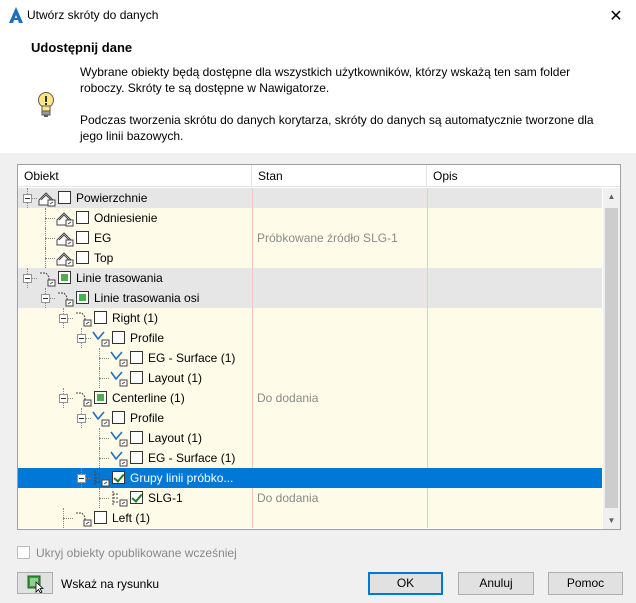 The width and height of the screenshot is (636, 603). Describe the element at coordinates (585, 583) in the screenshot. I see `help-button: Pomoc` at that location.